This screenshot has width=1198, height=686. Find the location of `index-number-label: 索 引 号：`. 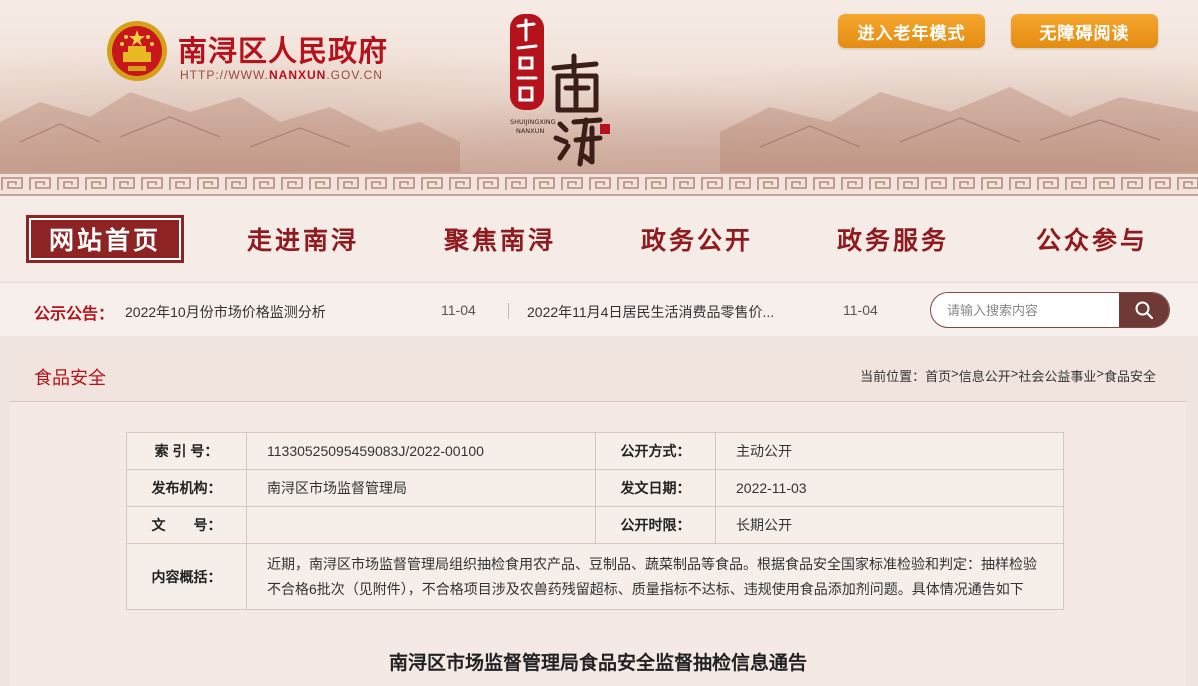

index-number-label: 索 引 号： is located at coordinates (186, 451).